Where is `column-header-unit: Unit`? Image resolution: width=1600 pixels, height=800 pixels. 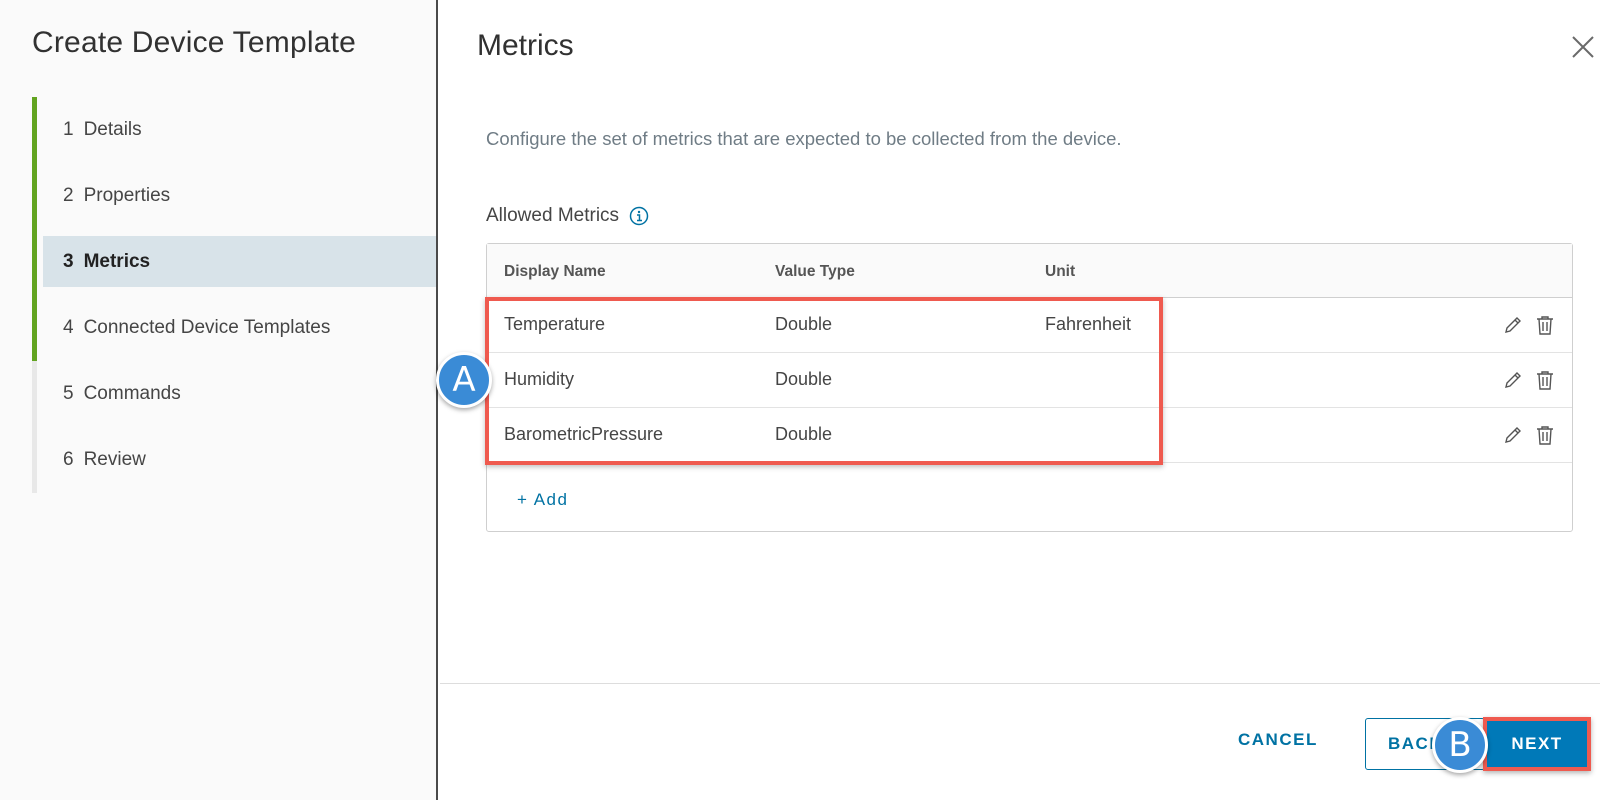
column-header-unit: Unit is located at coordinates (1060, 271).